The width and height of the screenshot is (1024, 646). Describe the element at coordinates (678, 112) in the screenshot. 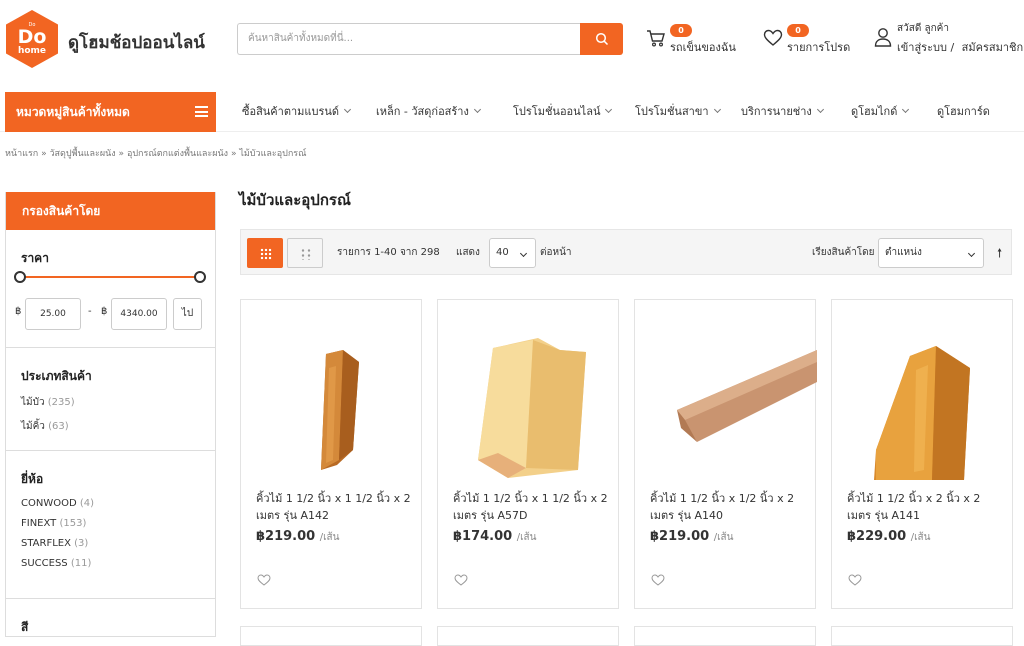

I see `nav-item-branch-promo: โปรโมชั่นสาขา` at that location.